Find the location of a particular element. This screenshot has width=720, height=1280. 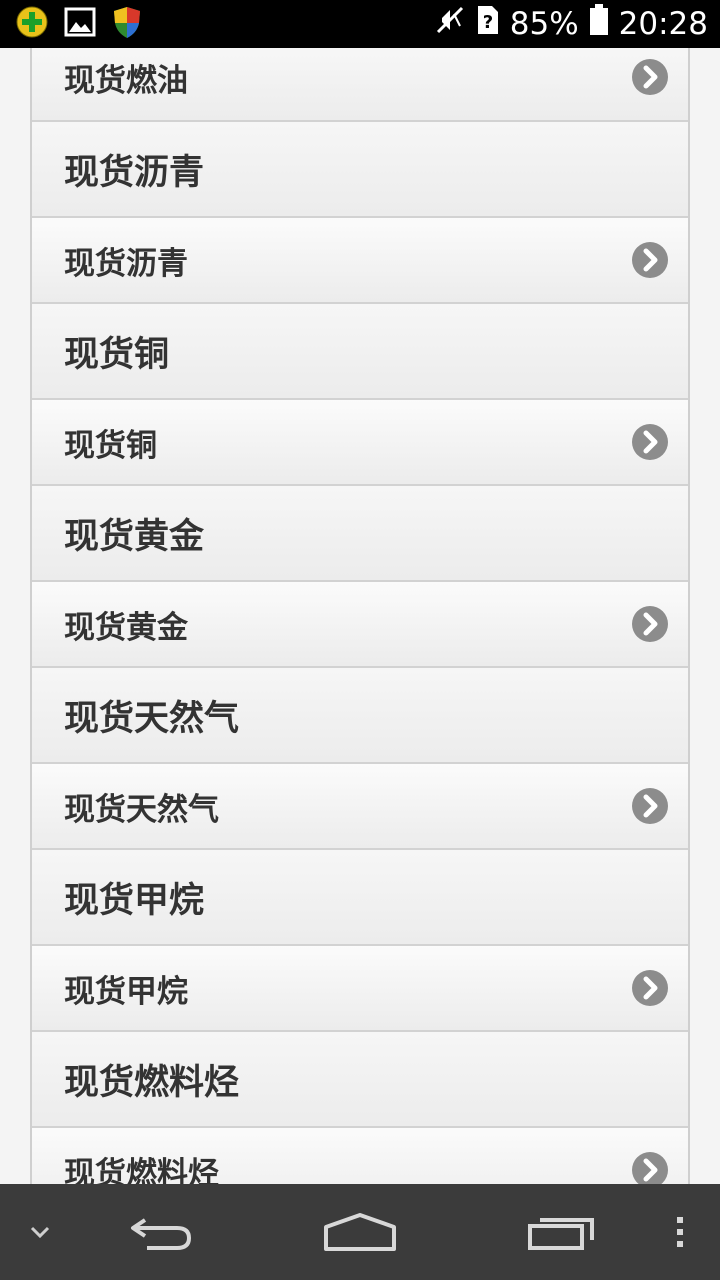

list-item-label: 现货沥青 is located at coordinates (126, 263).